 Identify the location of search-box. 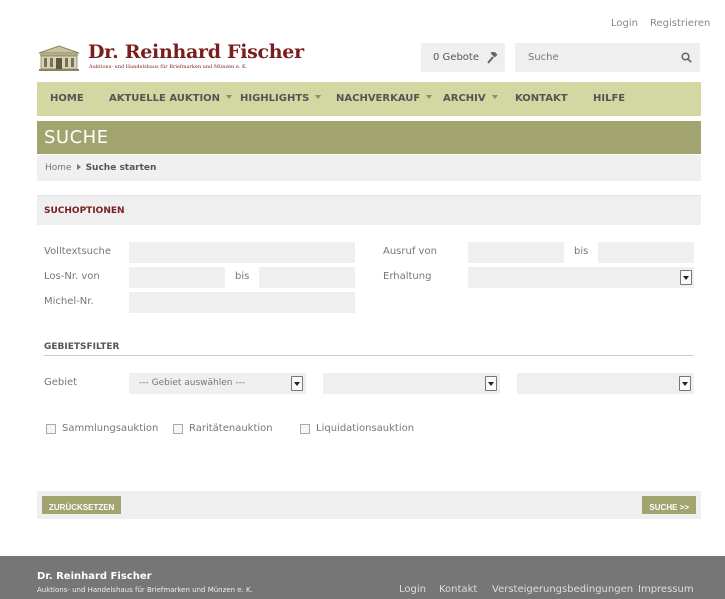
(607, 57).